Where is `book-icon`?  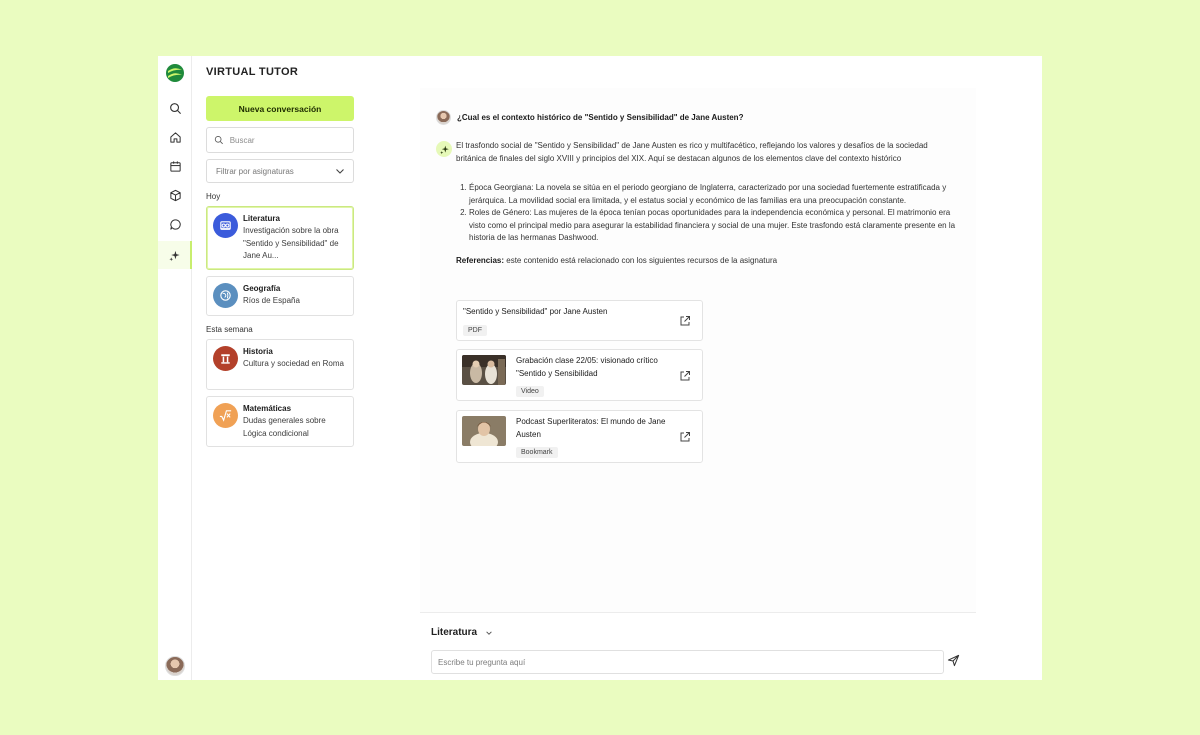 book-icon is located at coordinates (225, 225).